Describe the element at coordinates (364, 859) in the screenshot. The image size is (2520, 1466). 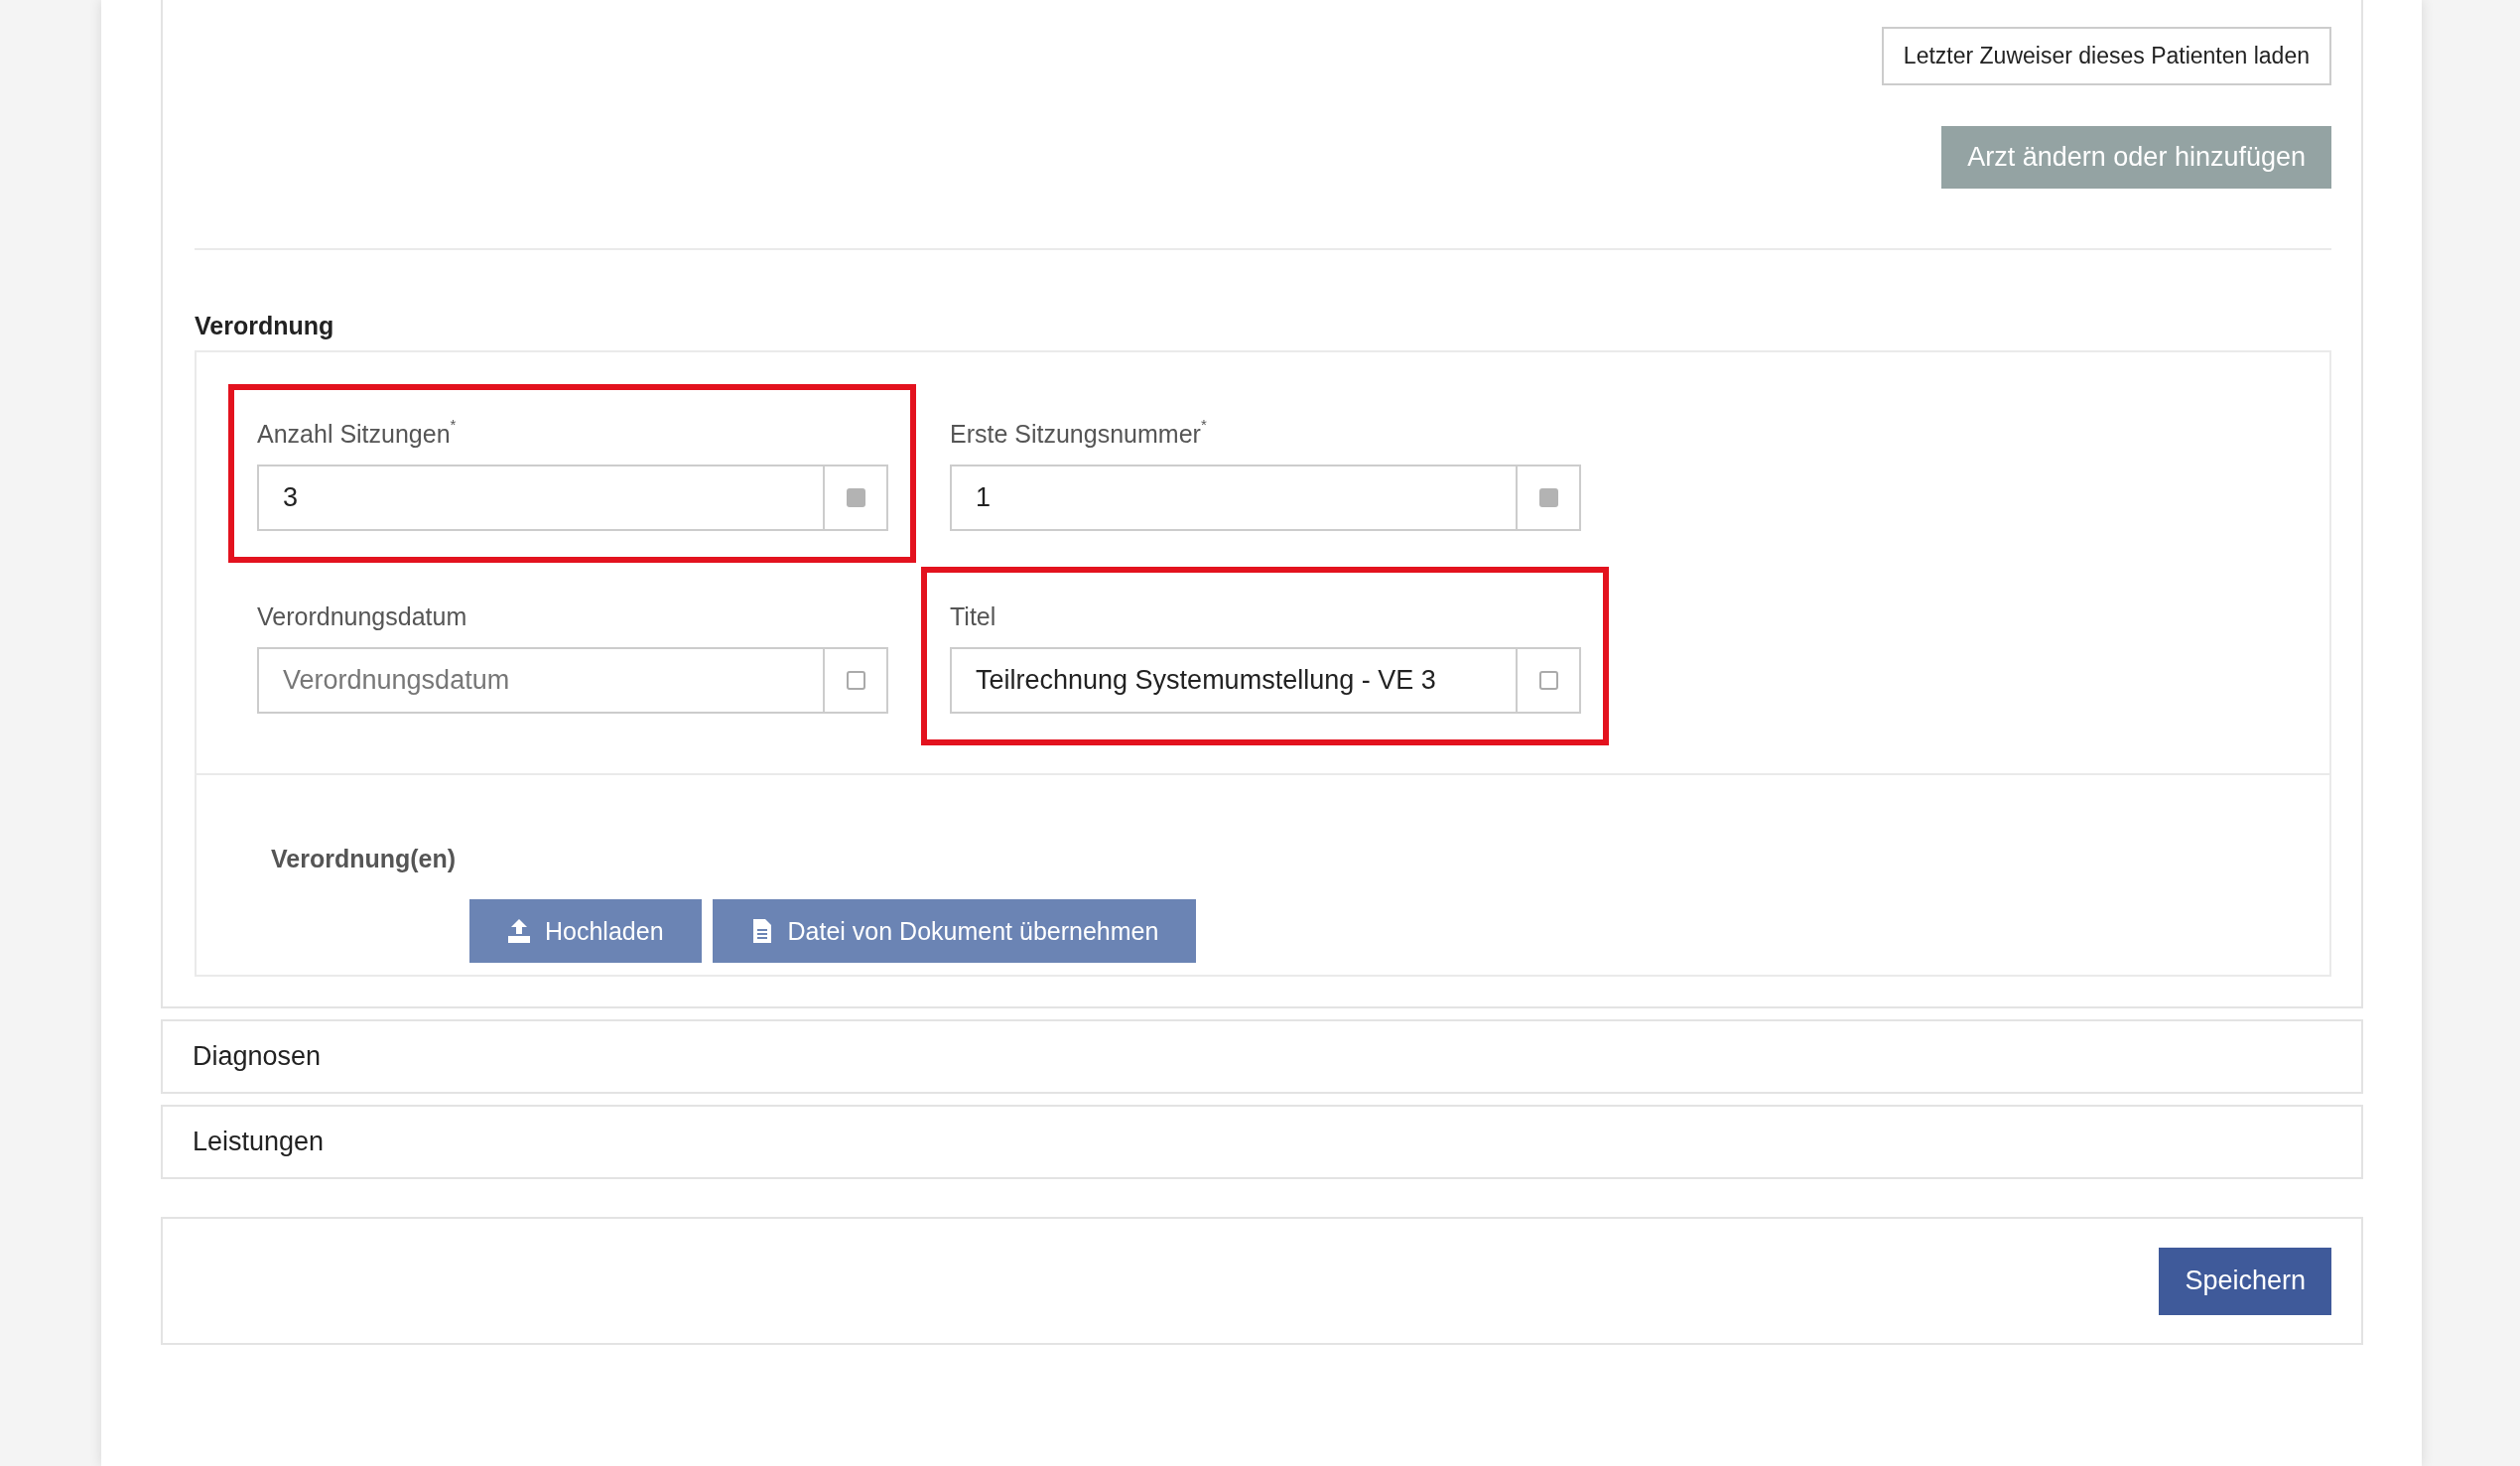
I see `upload-label: Verordnung(en)` at that location.